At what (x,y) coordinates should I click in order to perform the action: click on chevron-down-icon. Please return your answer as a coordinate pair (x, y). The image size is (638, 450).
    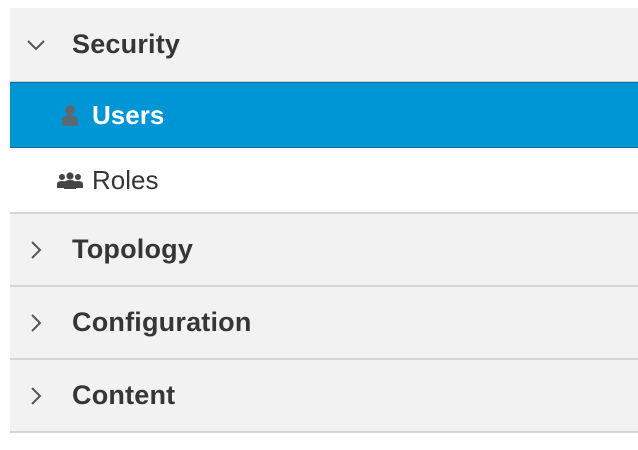
    Looking at the image, I should click on (36, 45).